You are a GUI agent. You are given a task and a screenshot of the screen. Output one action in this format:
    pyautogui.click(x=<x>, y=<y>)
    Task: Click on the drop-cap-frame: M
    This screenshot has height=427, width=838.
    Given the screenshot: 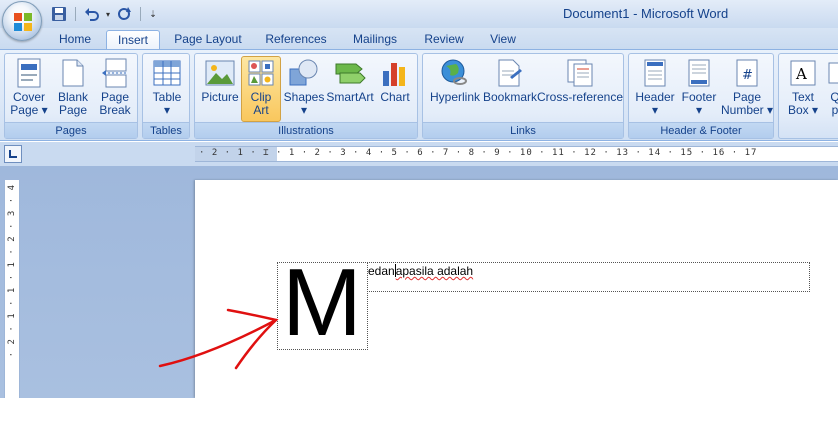 What is the action you would take?
    pyautogui.click(x=322, y=303)
    